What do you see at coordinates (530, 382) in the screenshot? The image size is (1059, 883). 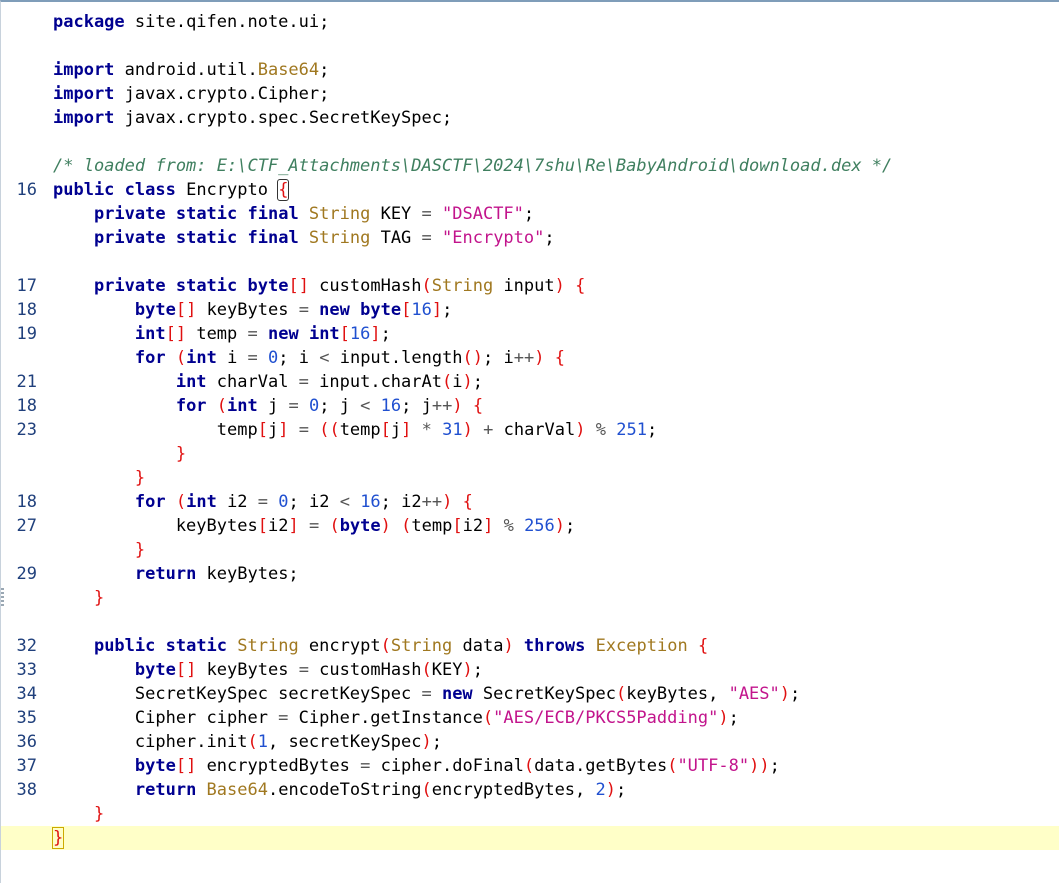 I see `code-line: 21 int charVal = input.charAt(i);` at bounding box center [530, 382].